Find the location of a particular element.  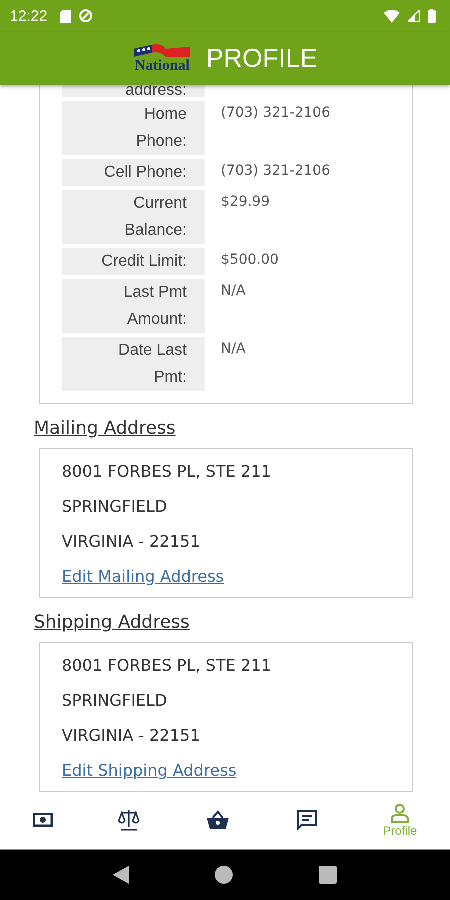

field-value: $29.99 is located at coordinates (245, 202).